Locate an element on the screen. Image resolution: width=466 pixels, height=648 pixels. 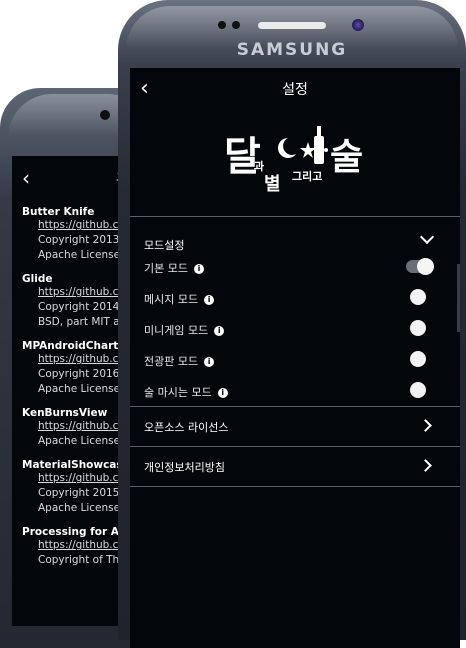
mode-section-label: 모드설정 is located at coordinates (164, 245).